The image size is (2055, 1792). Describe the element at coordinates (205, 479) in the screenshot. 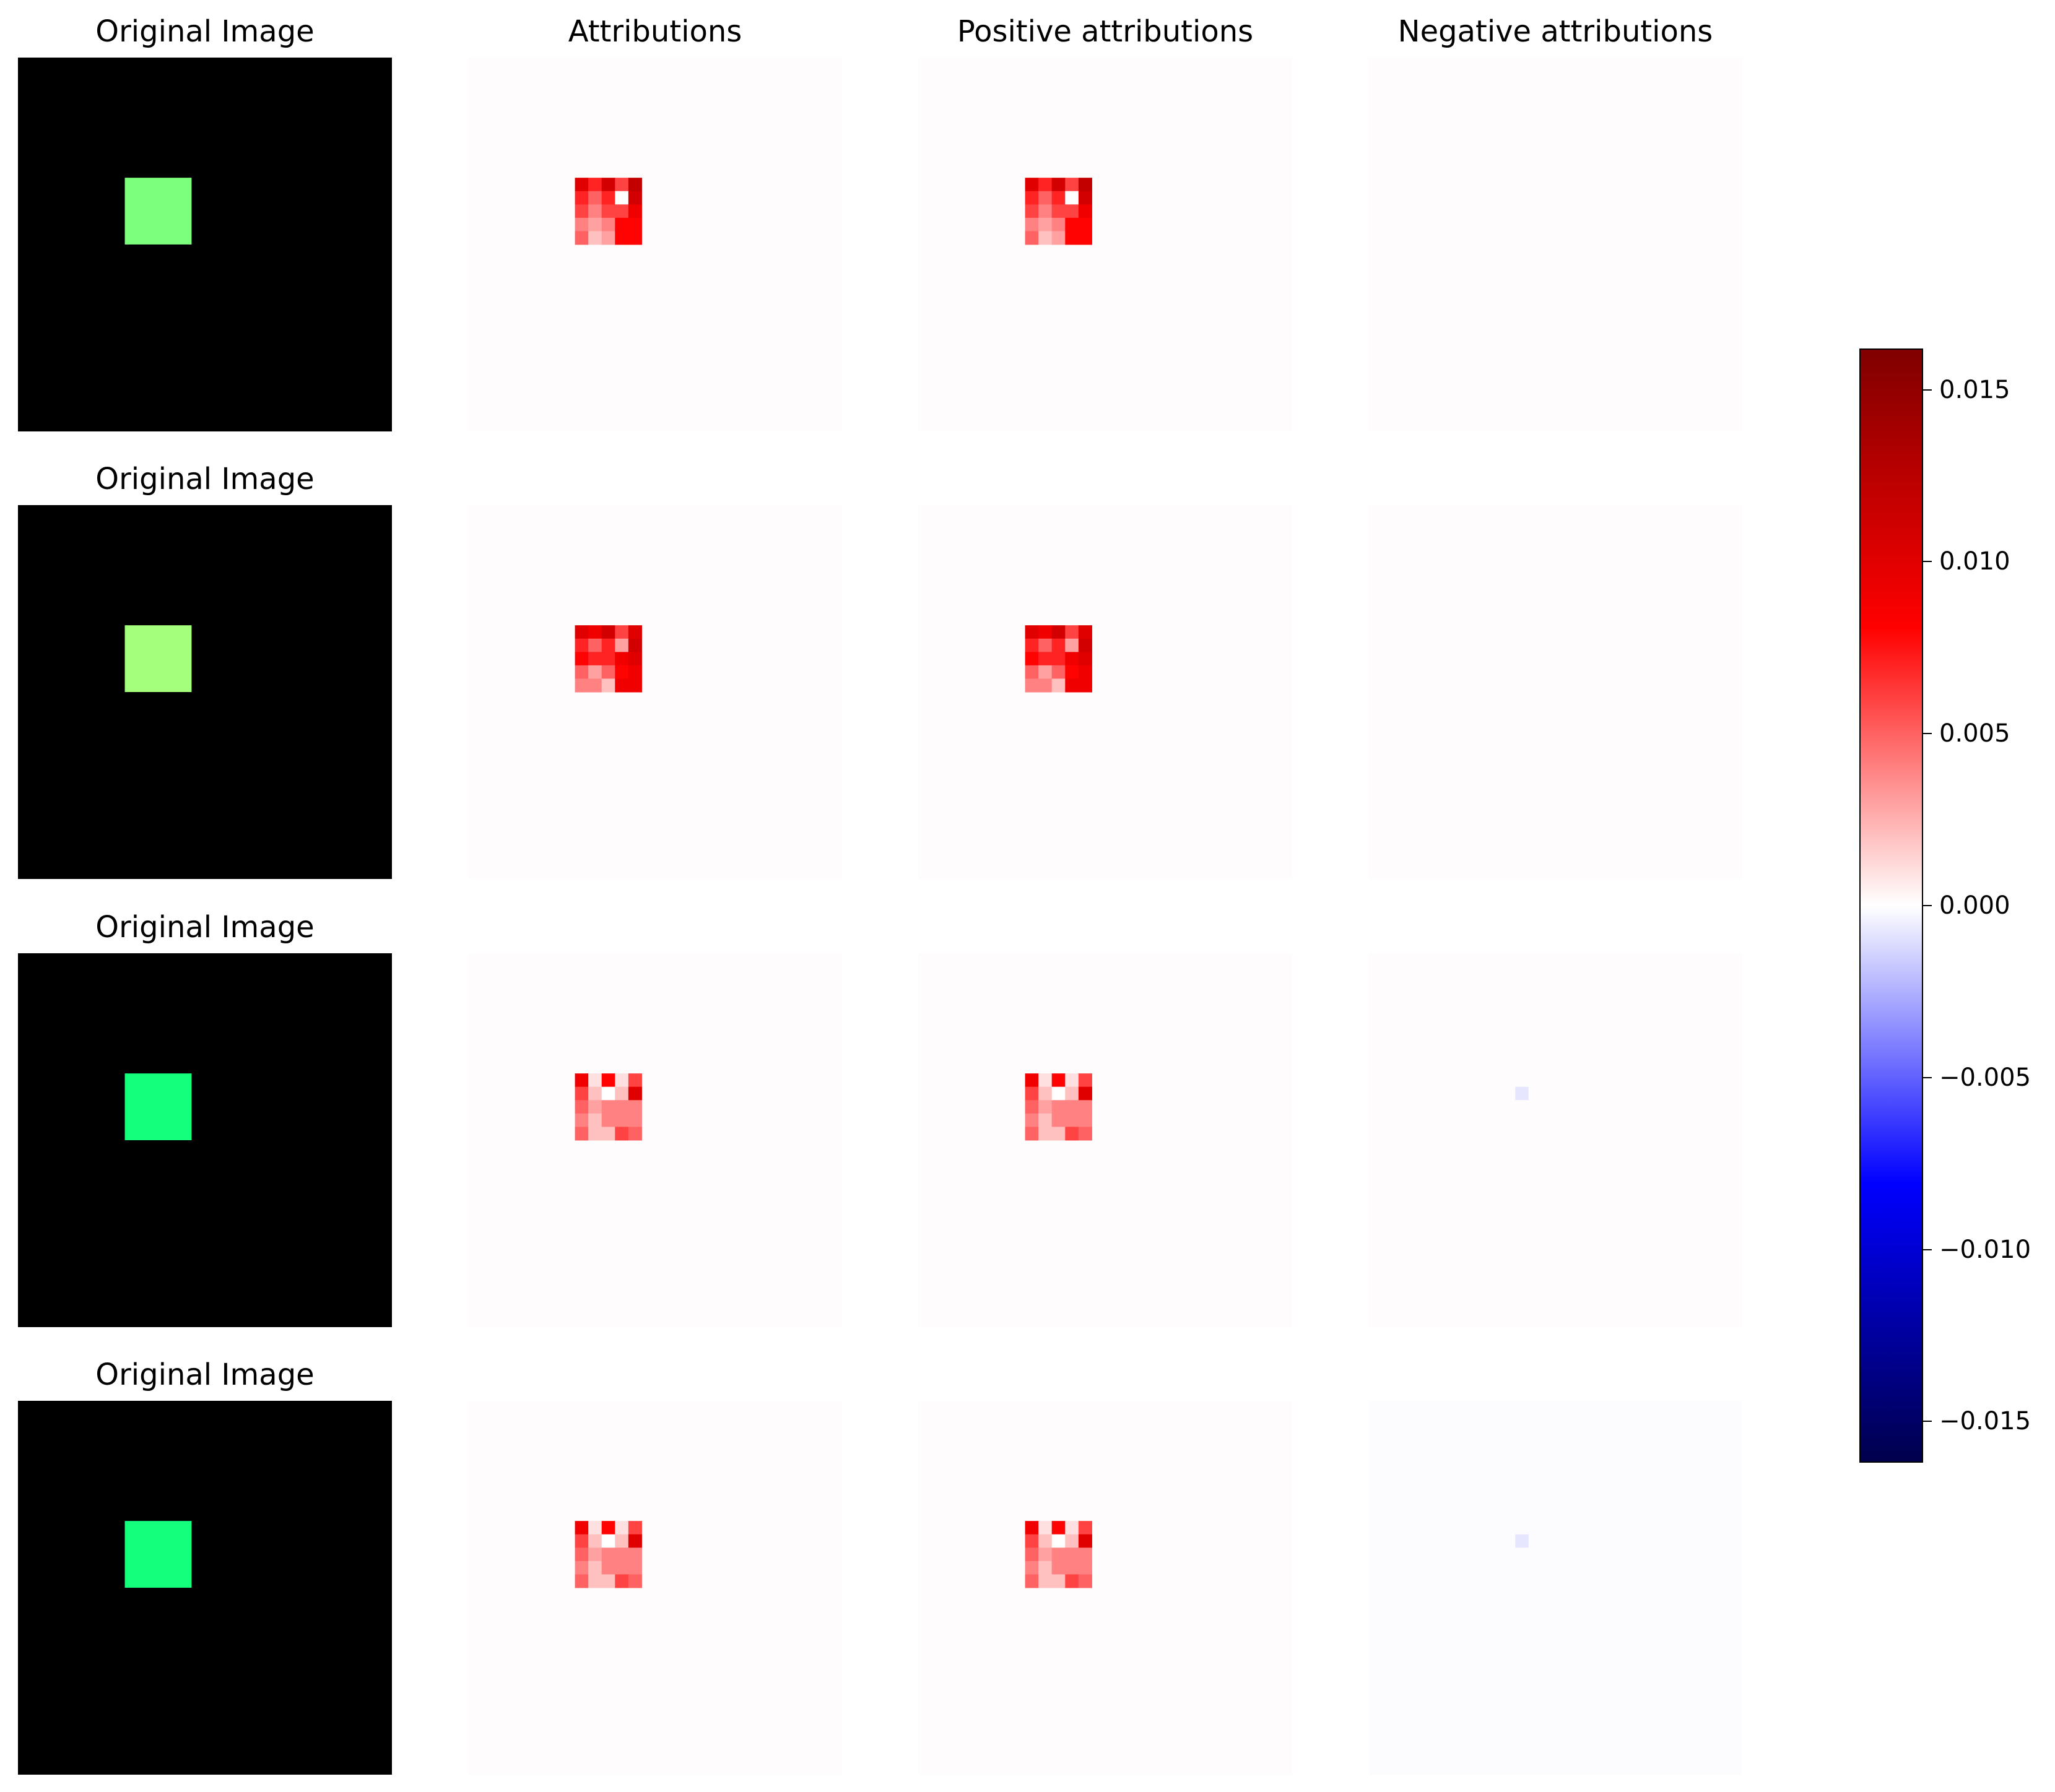

I see `row-title-1: Original Image` at that location.